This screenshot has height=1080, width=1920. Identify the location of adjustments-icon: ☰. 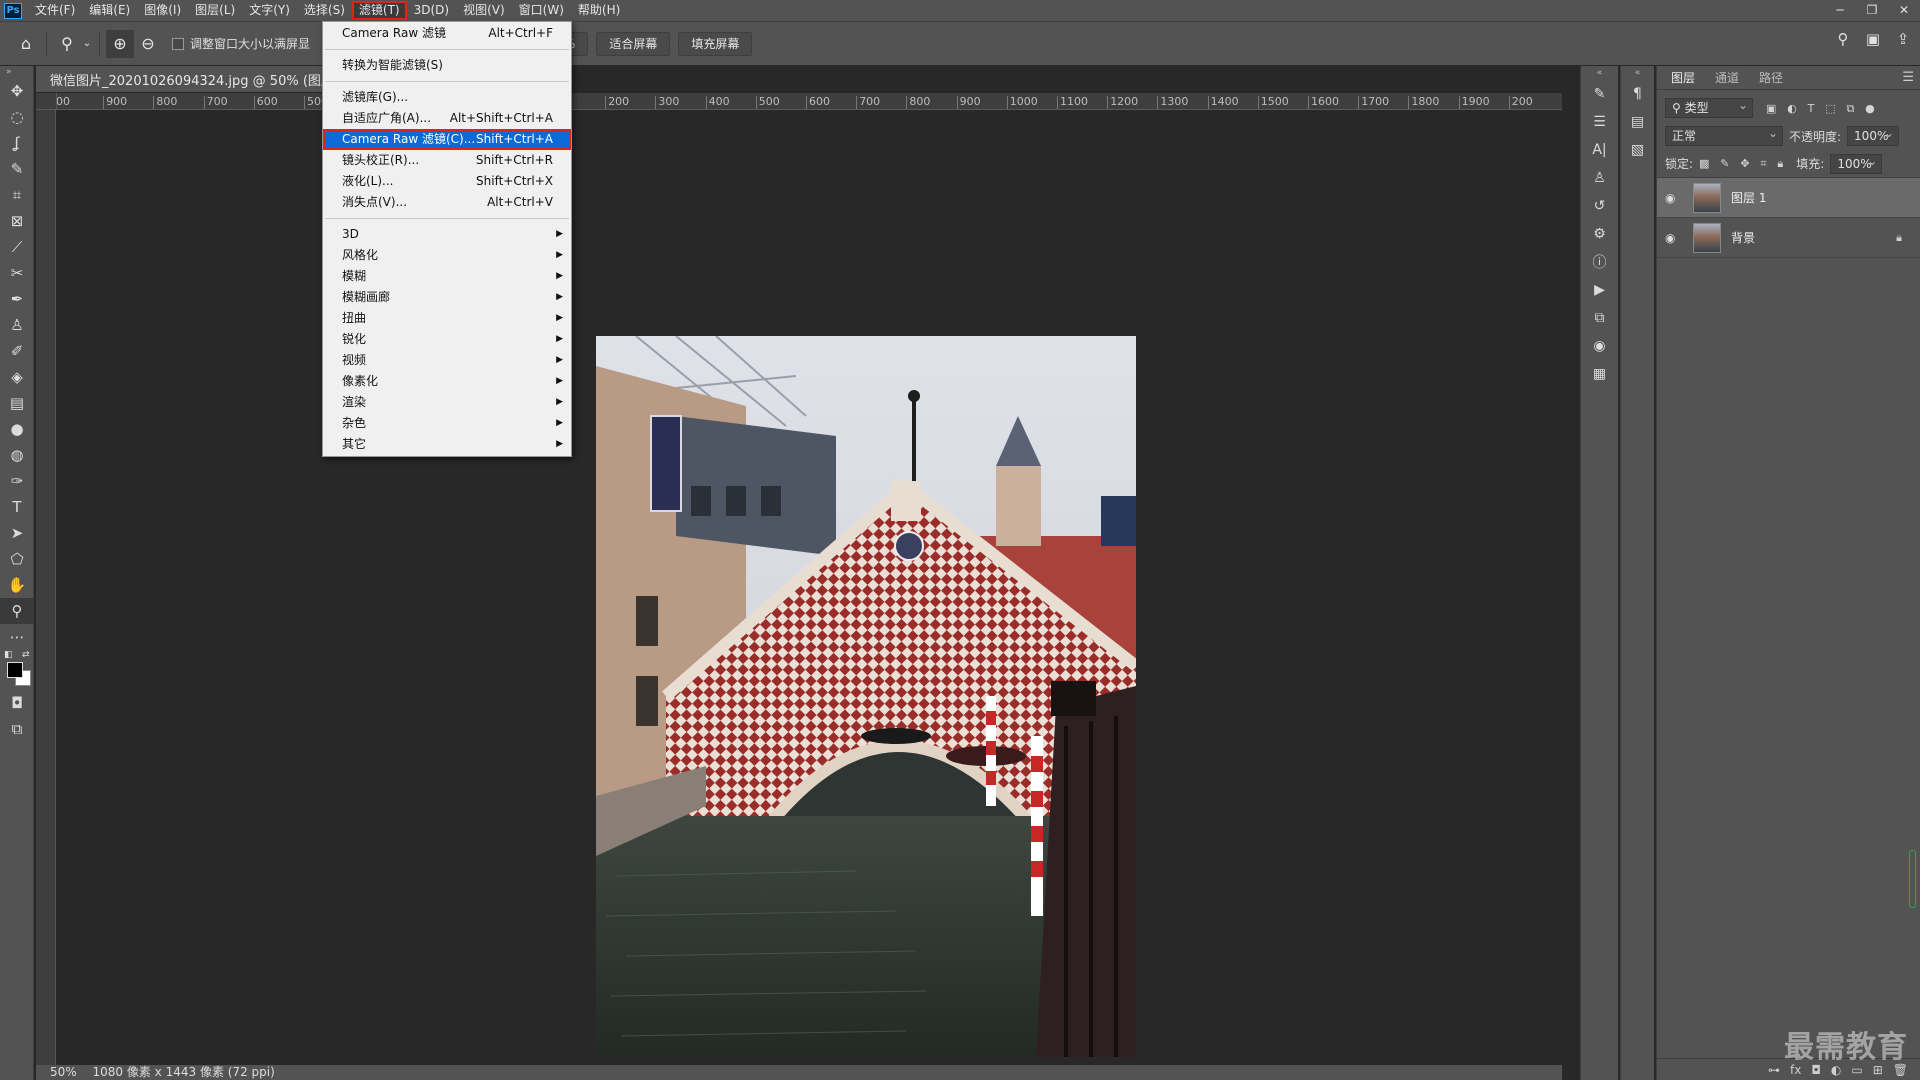
(1599, 122).